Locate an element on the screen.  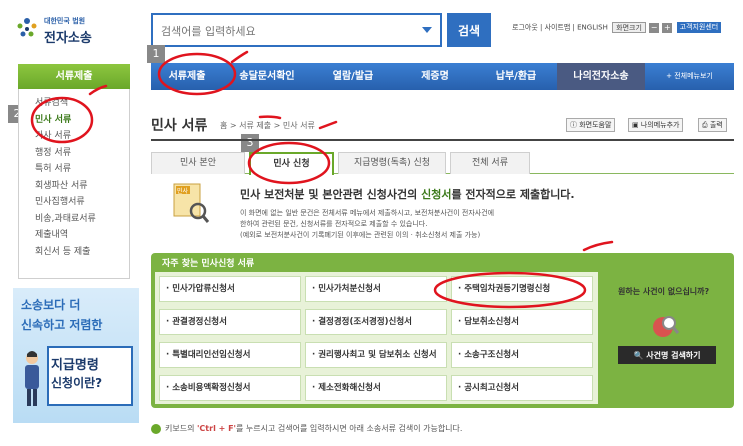
nav-item-payment: 납부/환급 is located at coordinates (516, 76).